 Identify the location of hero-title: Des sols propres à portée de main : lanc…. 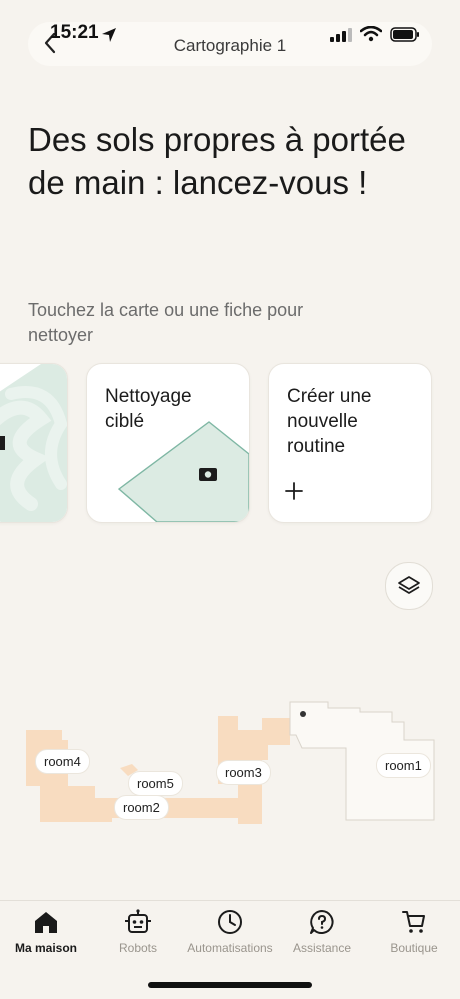
(217, 161).